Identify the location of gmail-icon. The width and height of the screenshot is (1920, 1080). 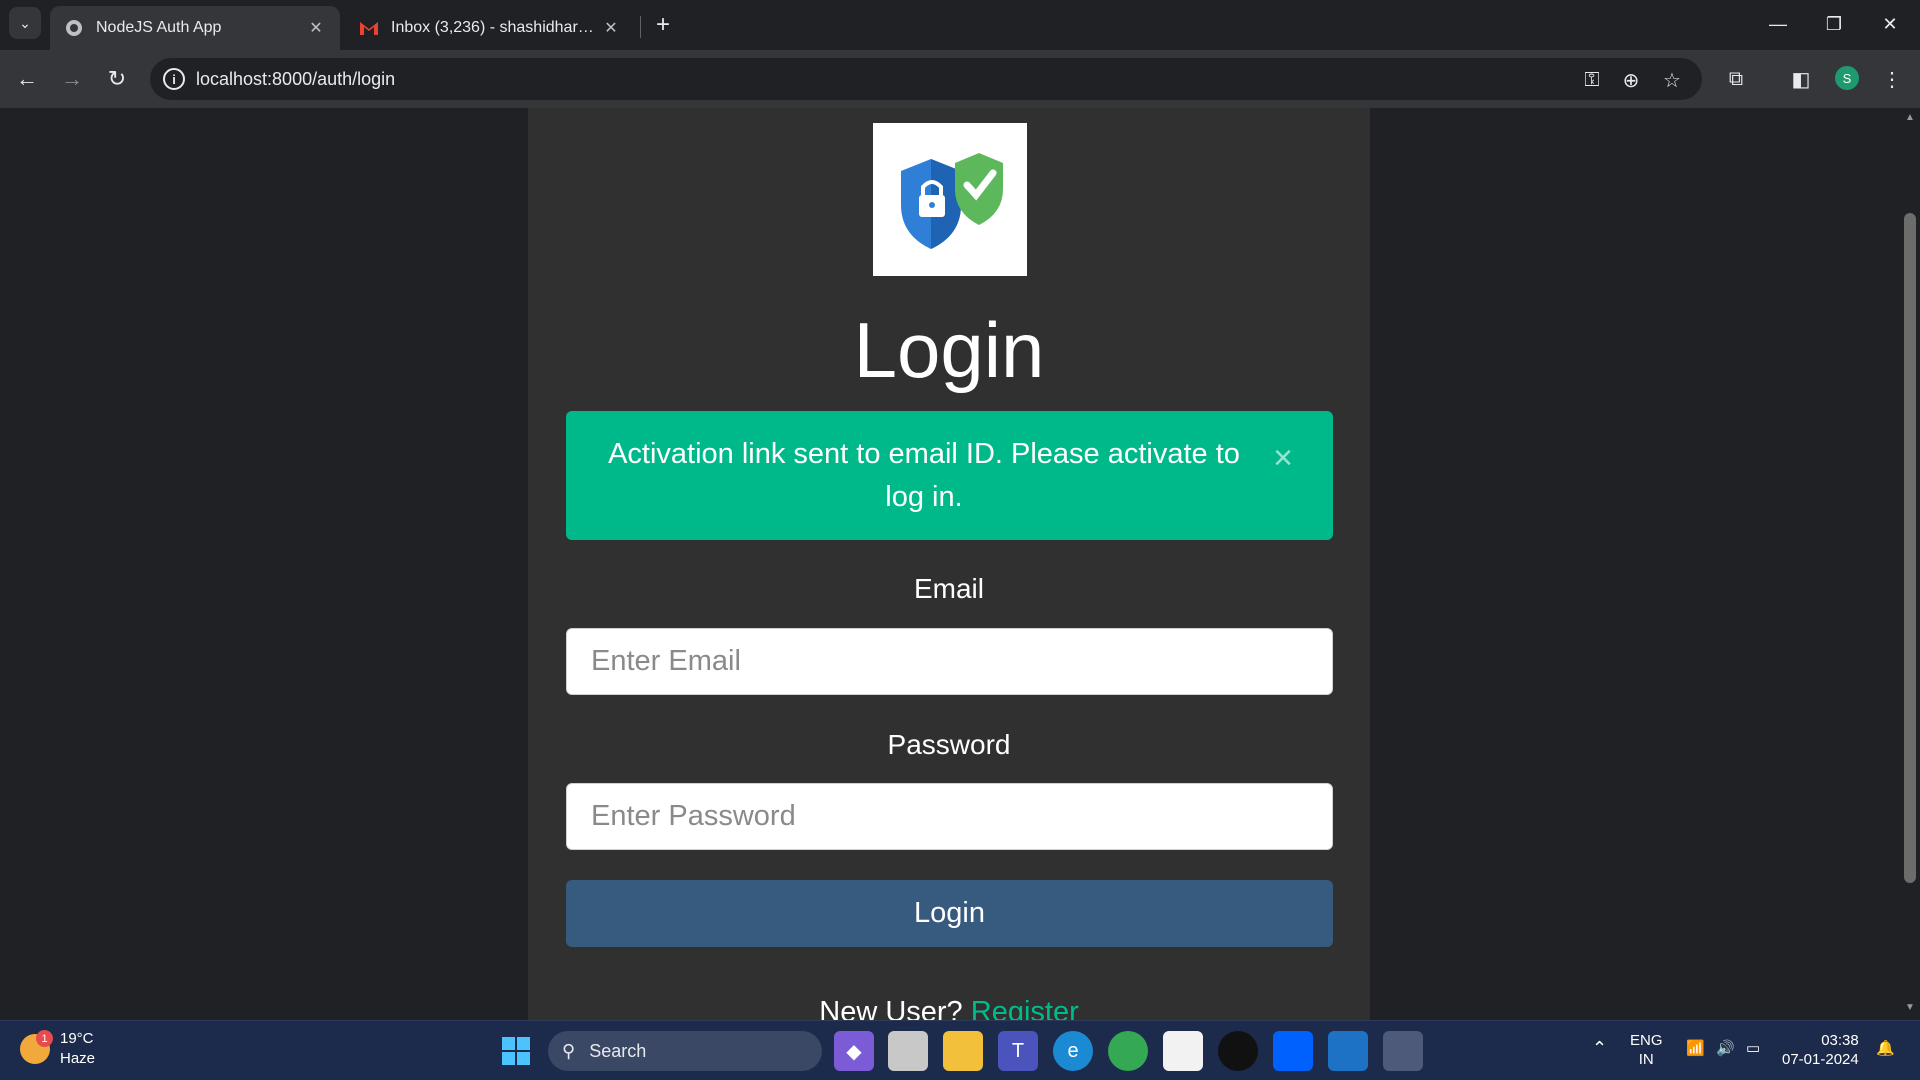
(369, 28).